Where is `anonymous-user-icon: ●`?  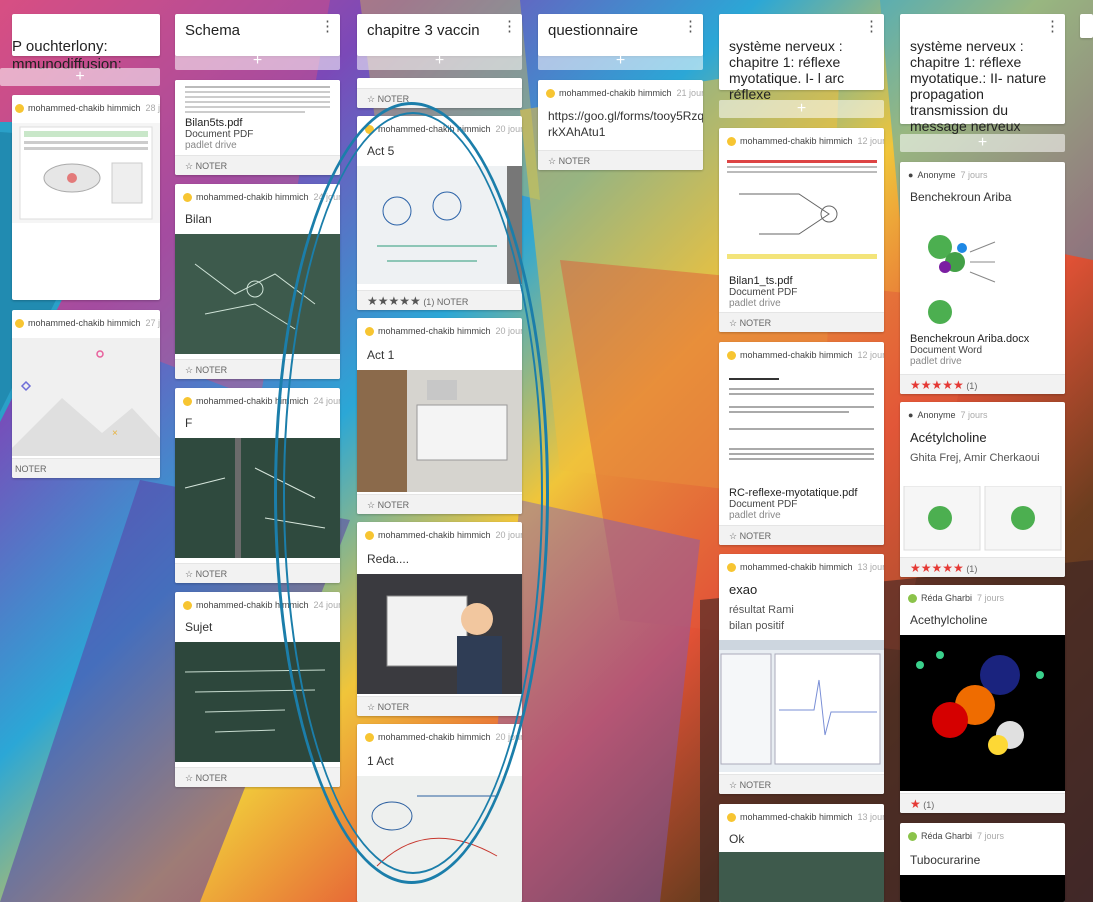
anonymous-user-icon: ● is located at coordinates (911, 415).